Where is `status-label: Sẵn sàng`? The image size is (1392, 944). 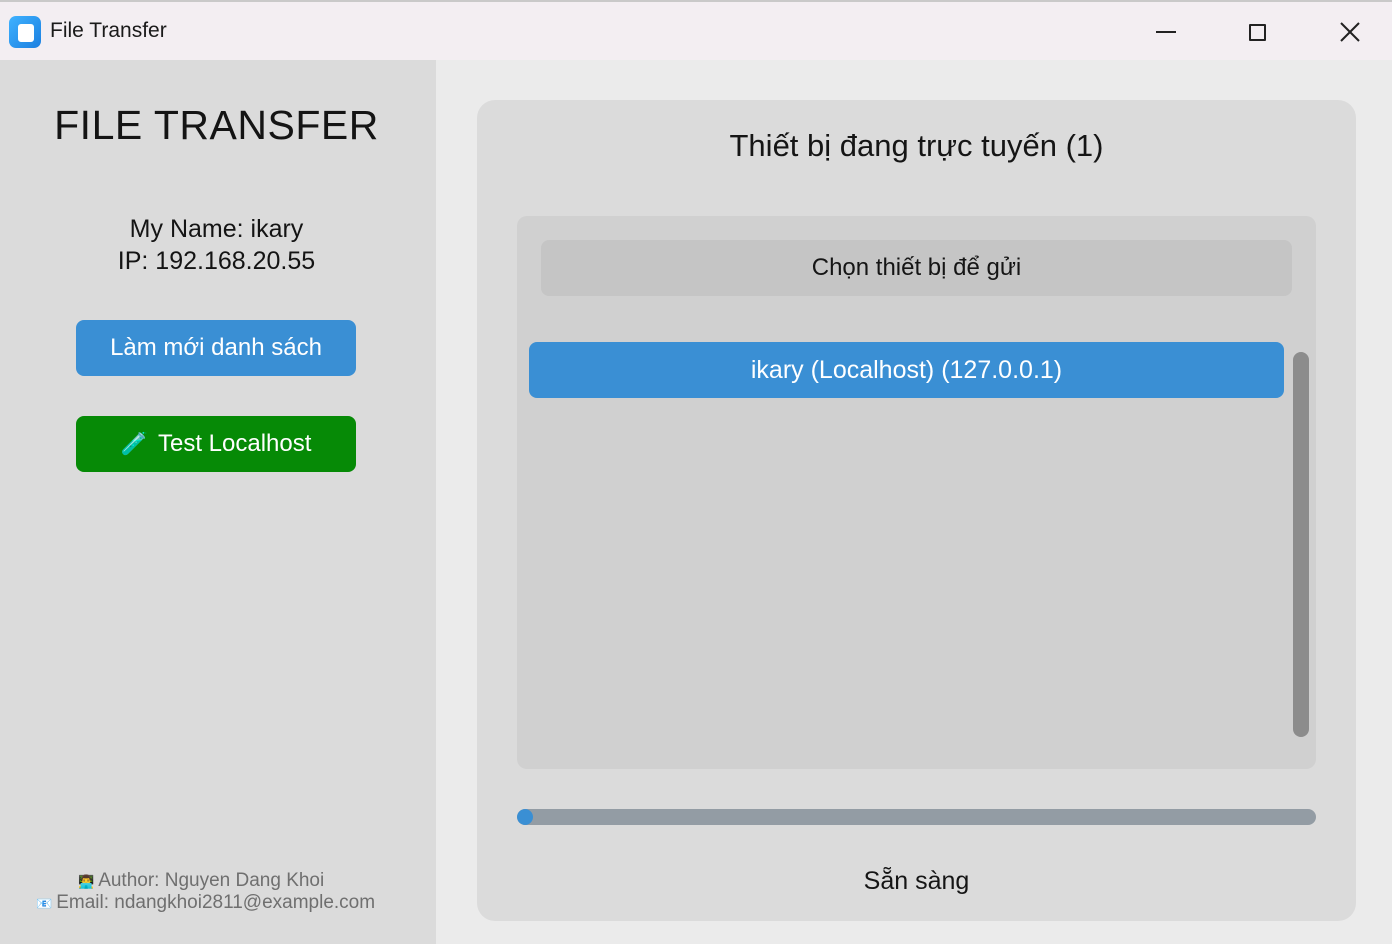 status-label: Sẵn sàng is located at coordinates (916, 881).